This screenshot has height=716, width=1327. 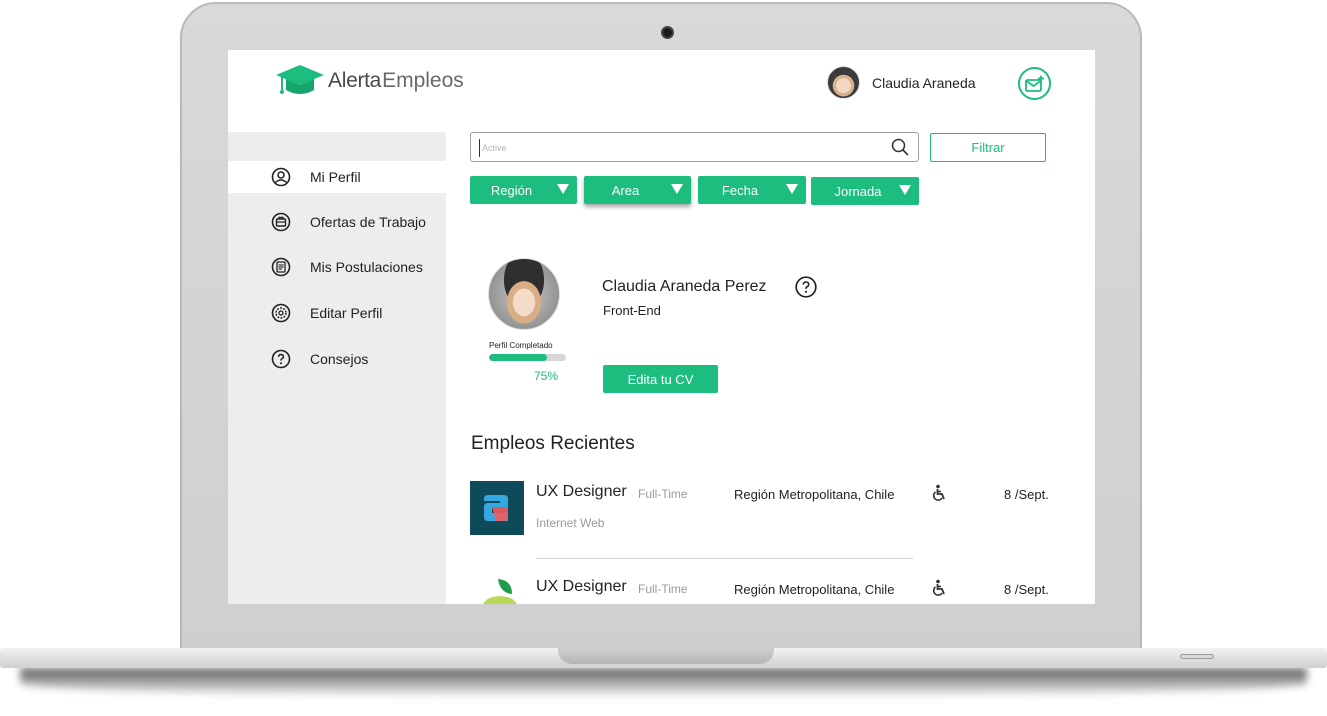 What do you see at coordinates (300, 79) in the screenshot?
I see `graduation-cap-icon` at bounding box center [300, 79].